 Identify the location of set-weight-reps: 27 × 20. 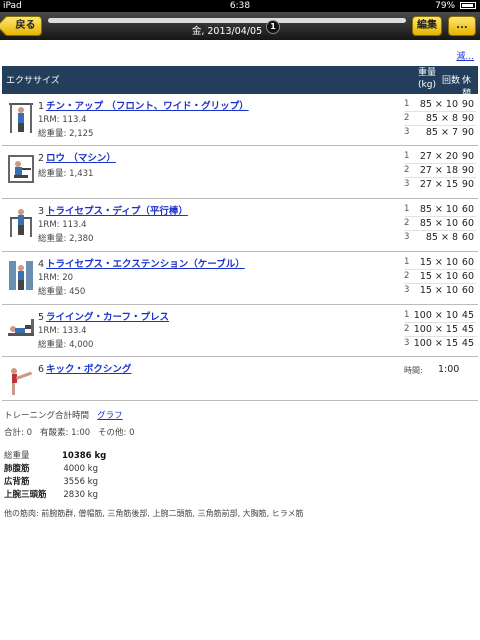
(438, 156).